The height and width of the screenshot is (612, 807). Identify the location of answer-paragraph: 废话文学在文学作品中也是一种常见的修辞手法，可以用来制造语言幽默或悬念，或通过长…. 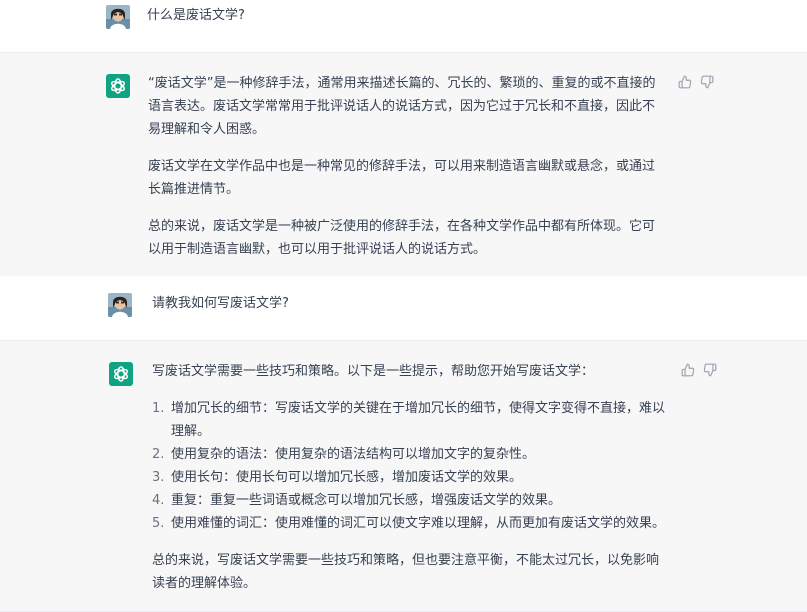
(402, 178).